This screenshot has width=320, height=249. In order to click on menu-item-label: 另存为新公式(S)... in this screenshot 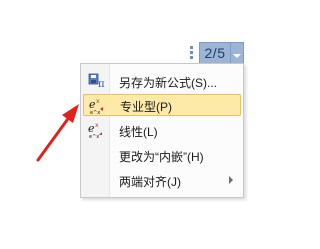, I will do `click(168, 83)`.